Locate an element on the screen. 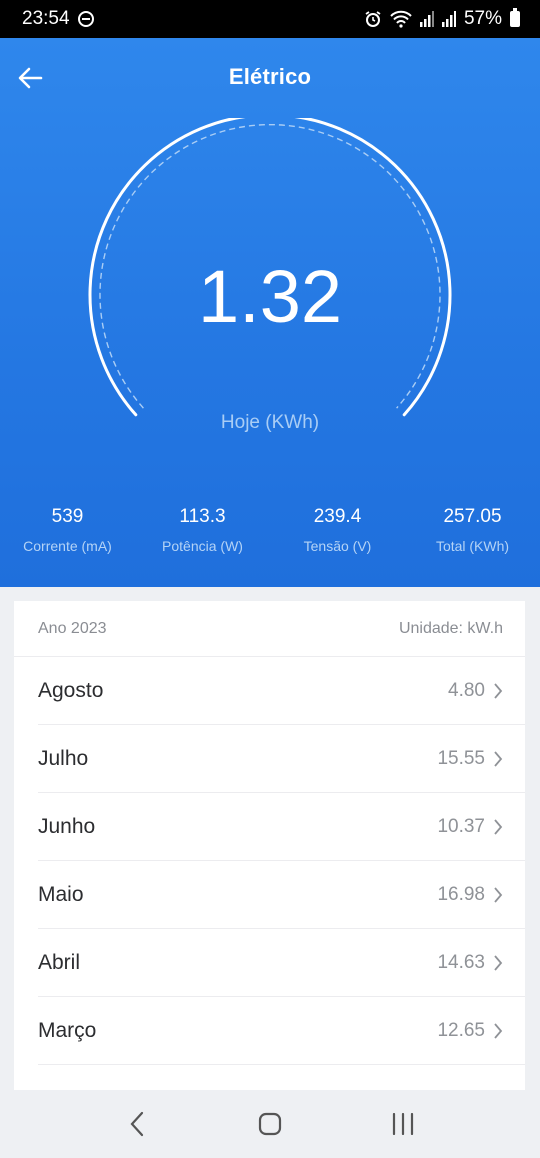 Image resolution: width=540 pixels, height=1158 pixels. month-value-group: 14.63 is located at coordinates (470, 963).